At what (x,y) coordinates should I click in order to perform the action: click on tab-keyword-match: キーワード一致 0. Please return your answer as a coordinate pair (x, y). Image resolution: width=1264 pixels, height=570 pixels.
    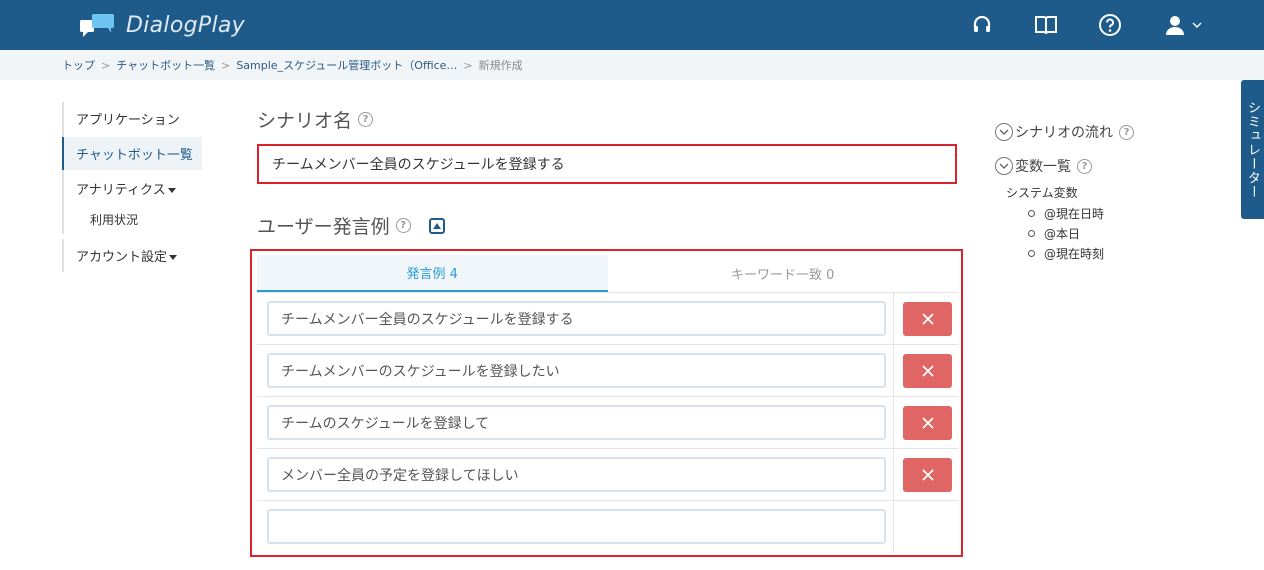
    Looking at the image, I should click on (783, 273).